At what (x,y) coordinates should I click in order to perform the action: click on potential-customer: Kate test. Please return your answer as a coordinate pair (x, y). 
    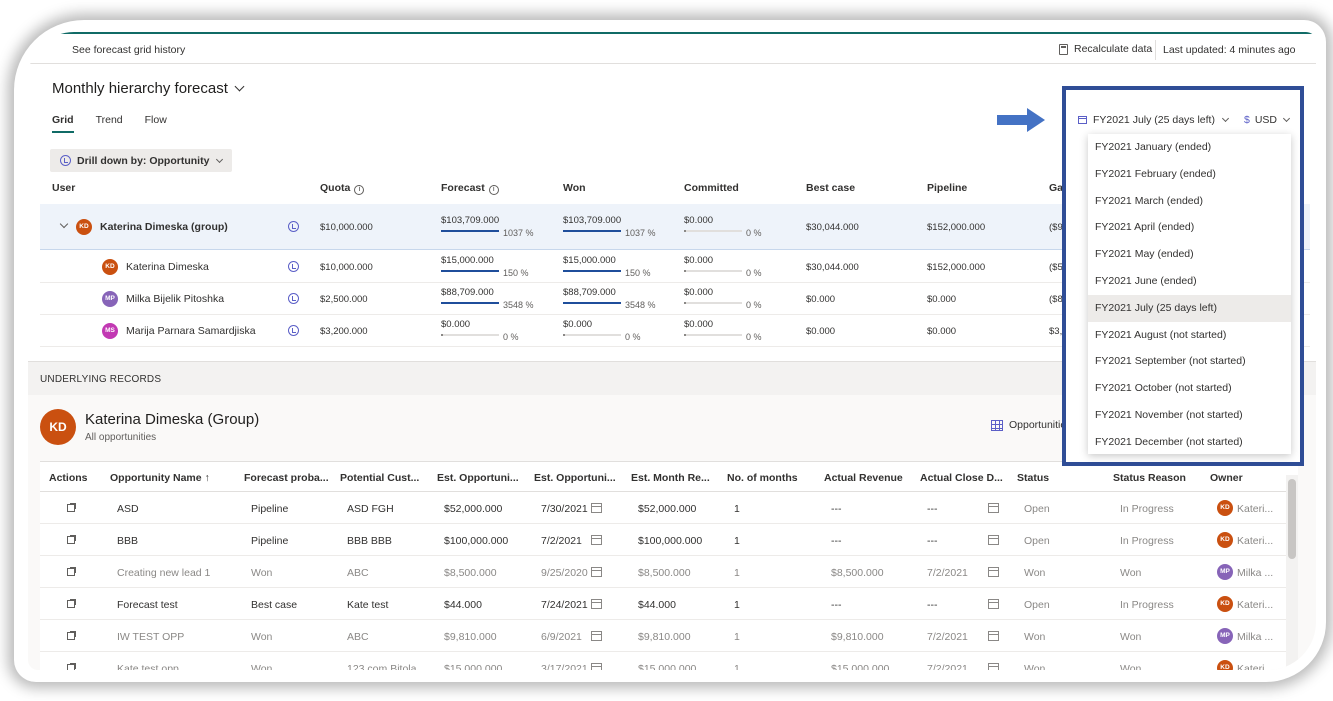
    Looking at the image, I should click on (367, 605).